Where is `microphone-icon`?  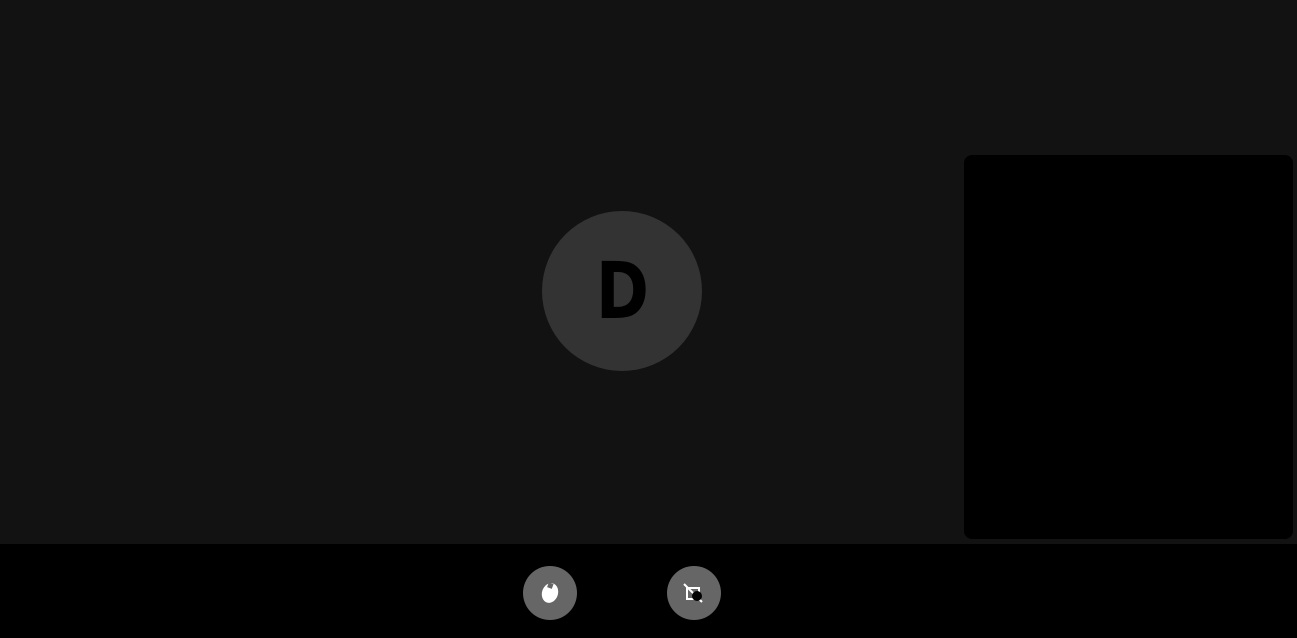 microphone-icon is located at coordinates (550, 593).